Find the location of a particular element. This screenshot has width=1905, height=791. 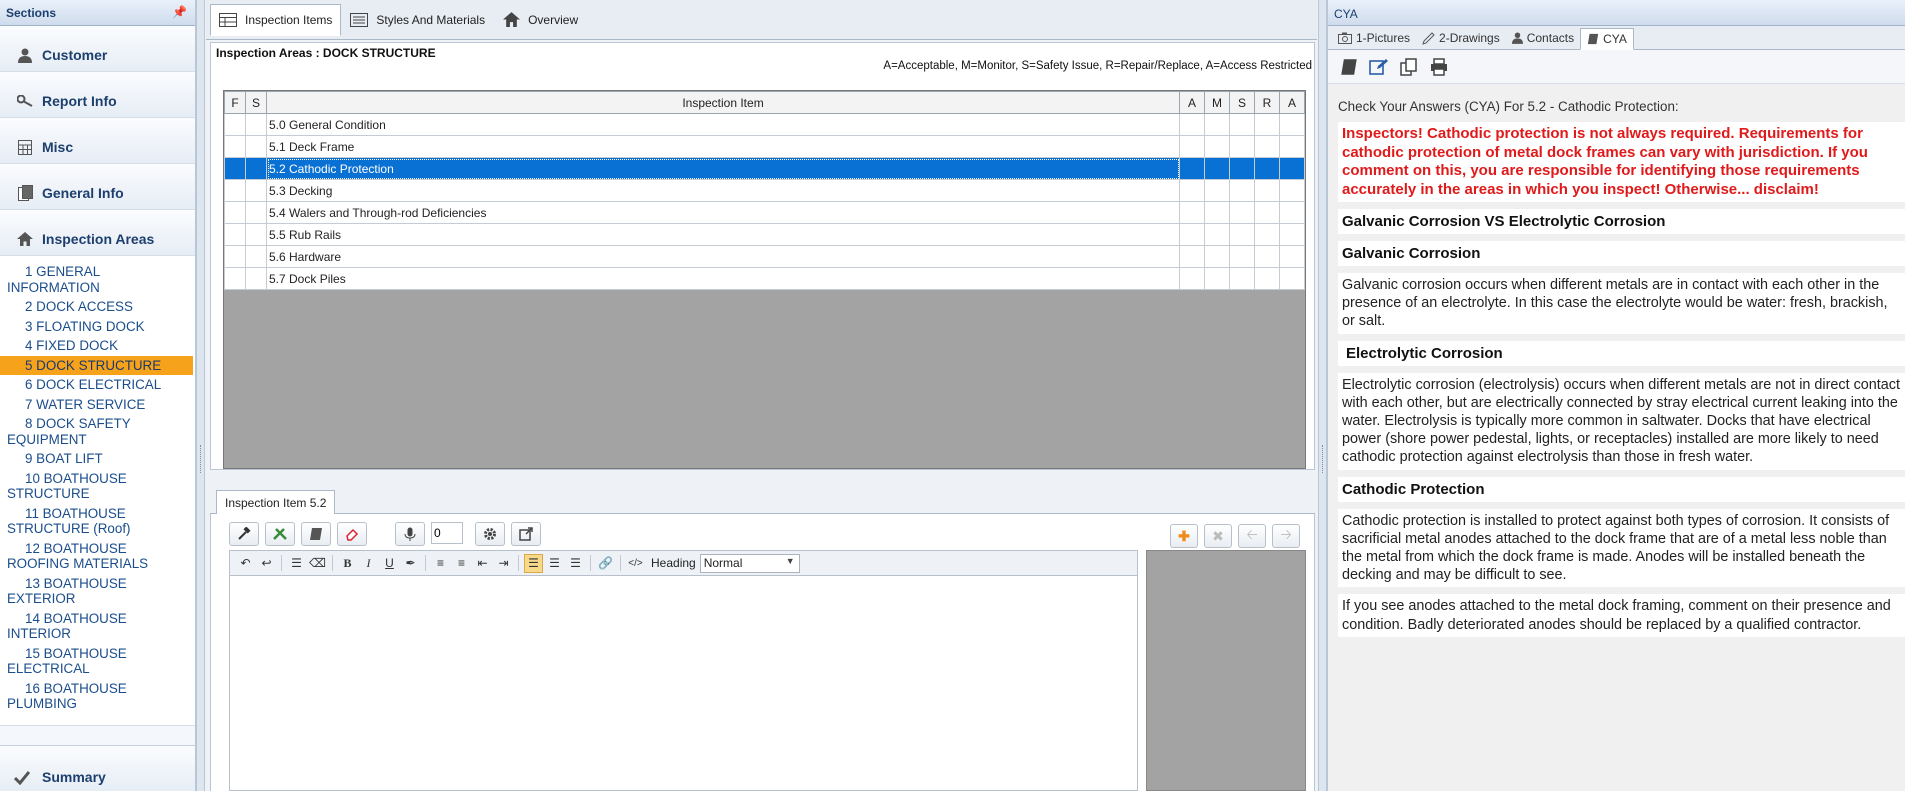

previous-photo-button: 🡠 is located at coordinates (1252, 536).